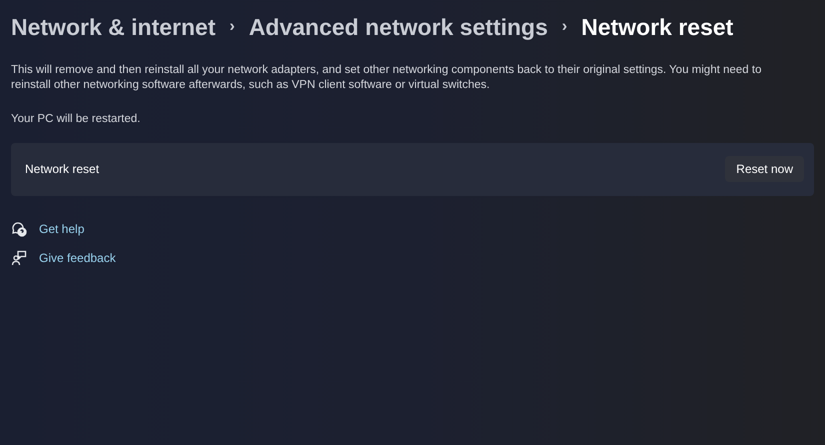 This screenshot has width=825, height=445. I want to click on card-label: Network reset, so click(62, 169).